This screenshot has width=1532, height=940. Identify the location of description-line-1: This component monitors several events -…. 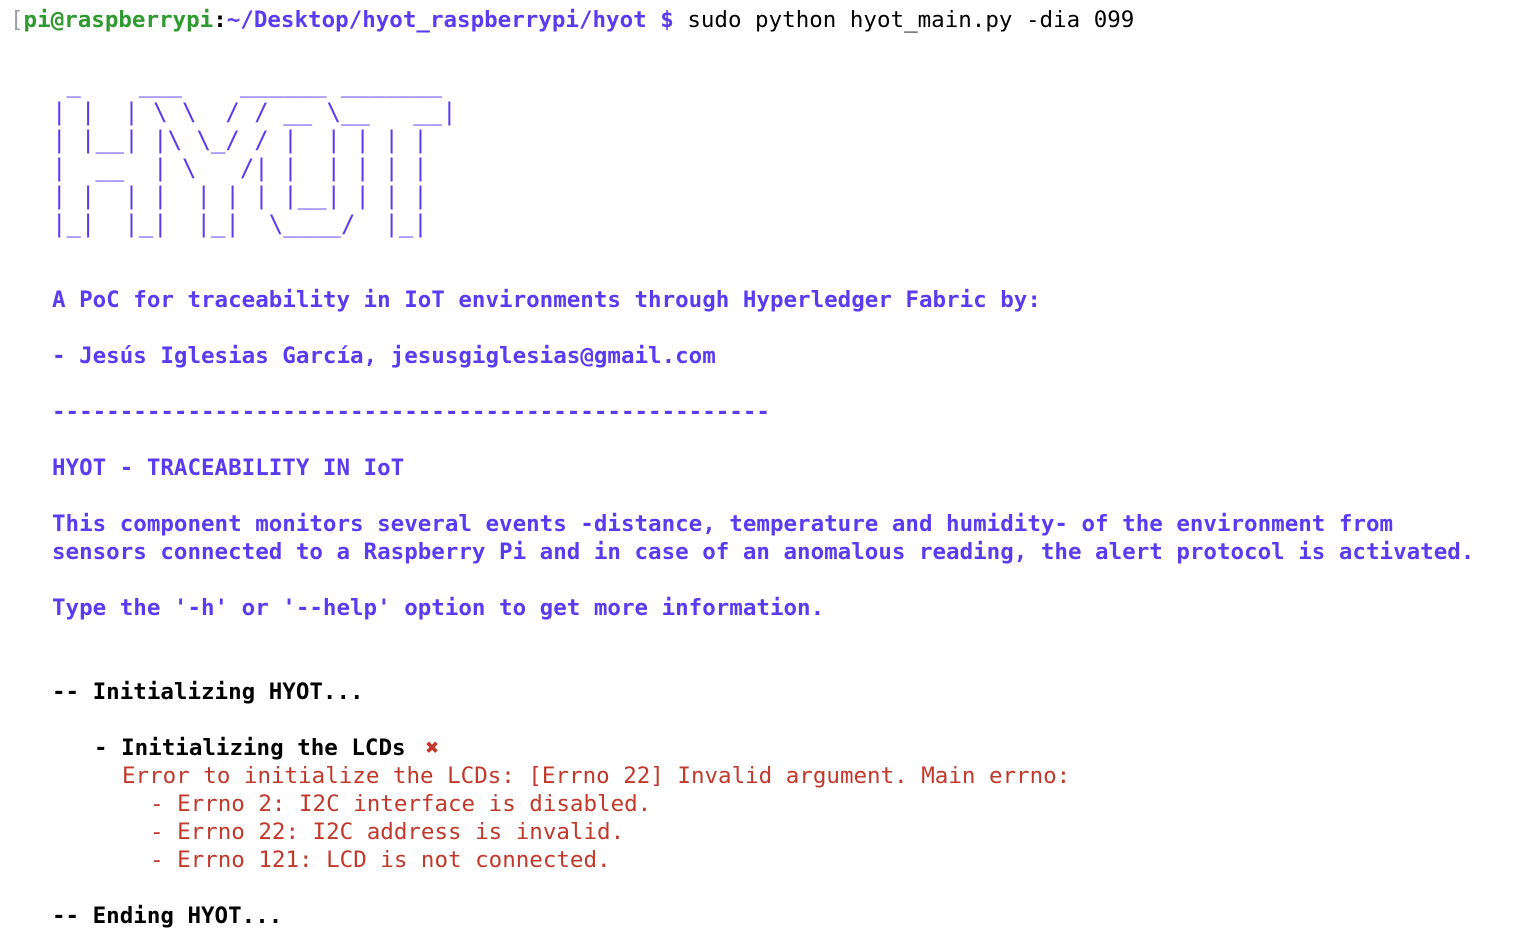
(723, 524).